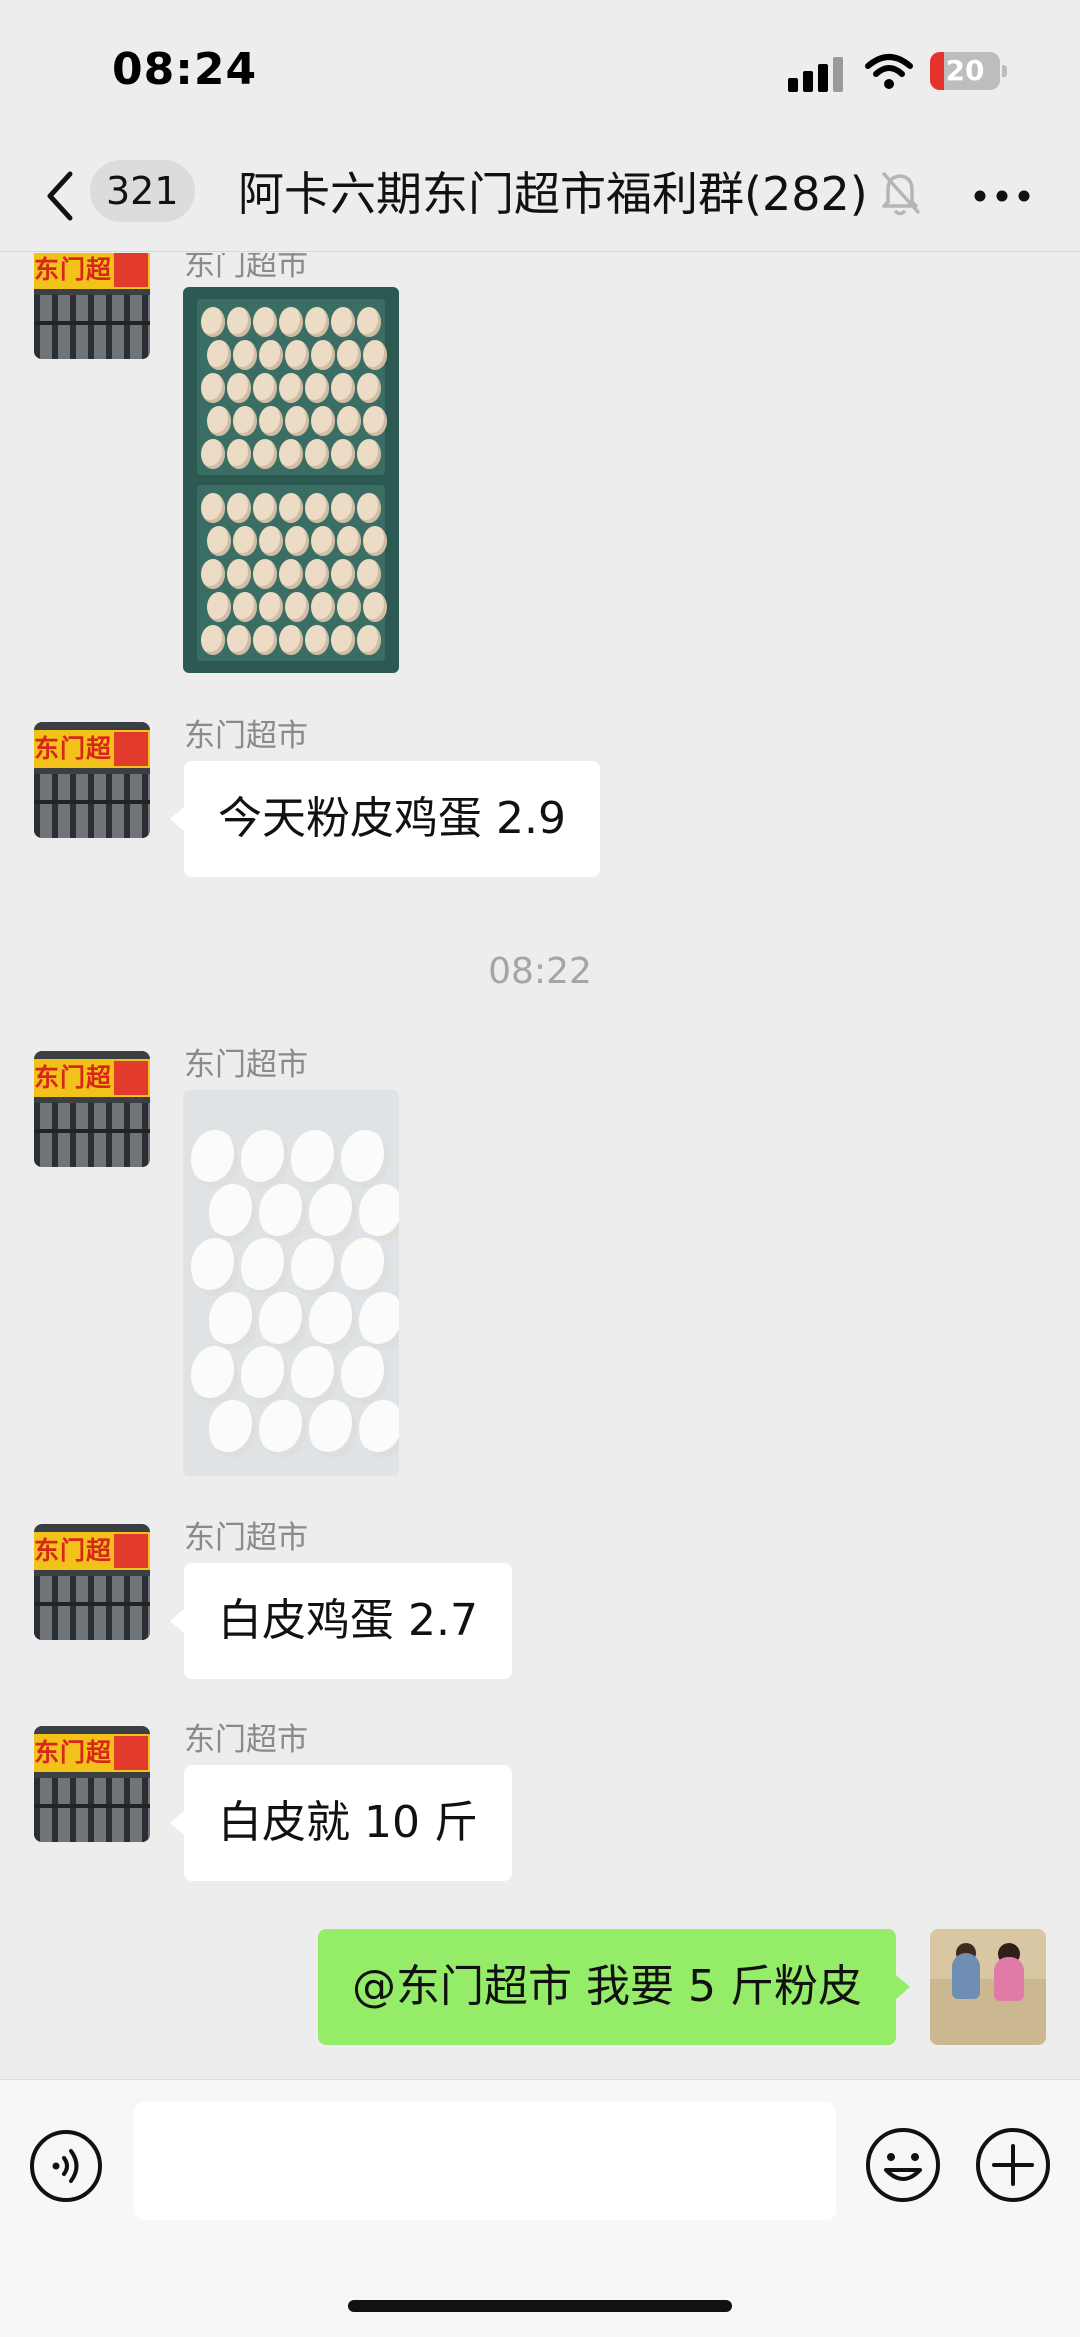  I want to click on emoji-icon, so click(903, 2165).